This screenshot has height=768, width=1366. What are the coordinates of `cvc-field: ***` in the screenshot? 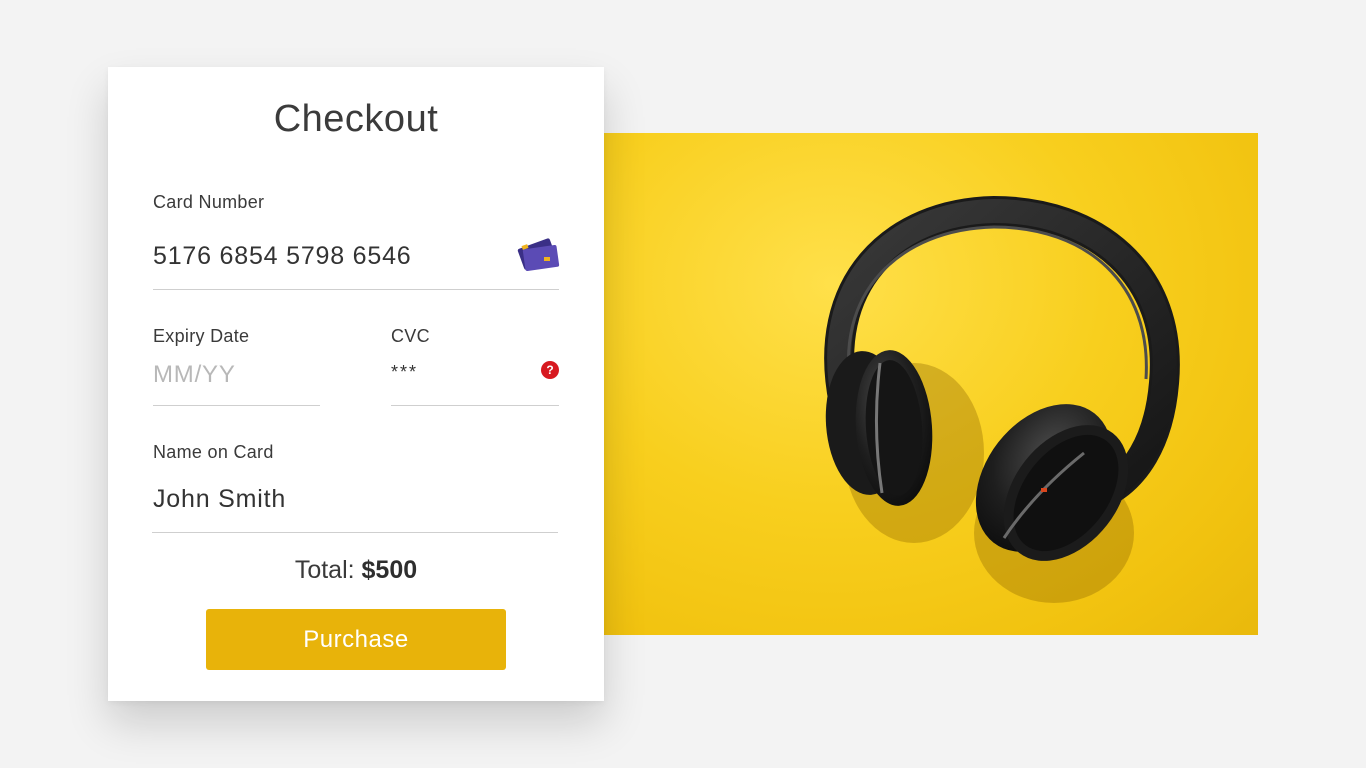 It's located at (404, 372).